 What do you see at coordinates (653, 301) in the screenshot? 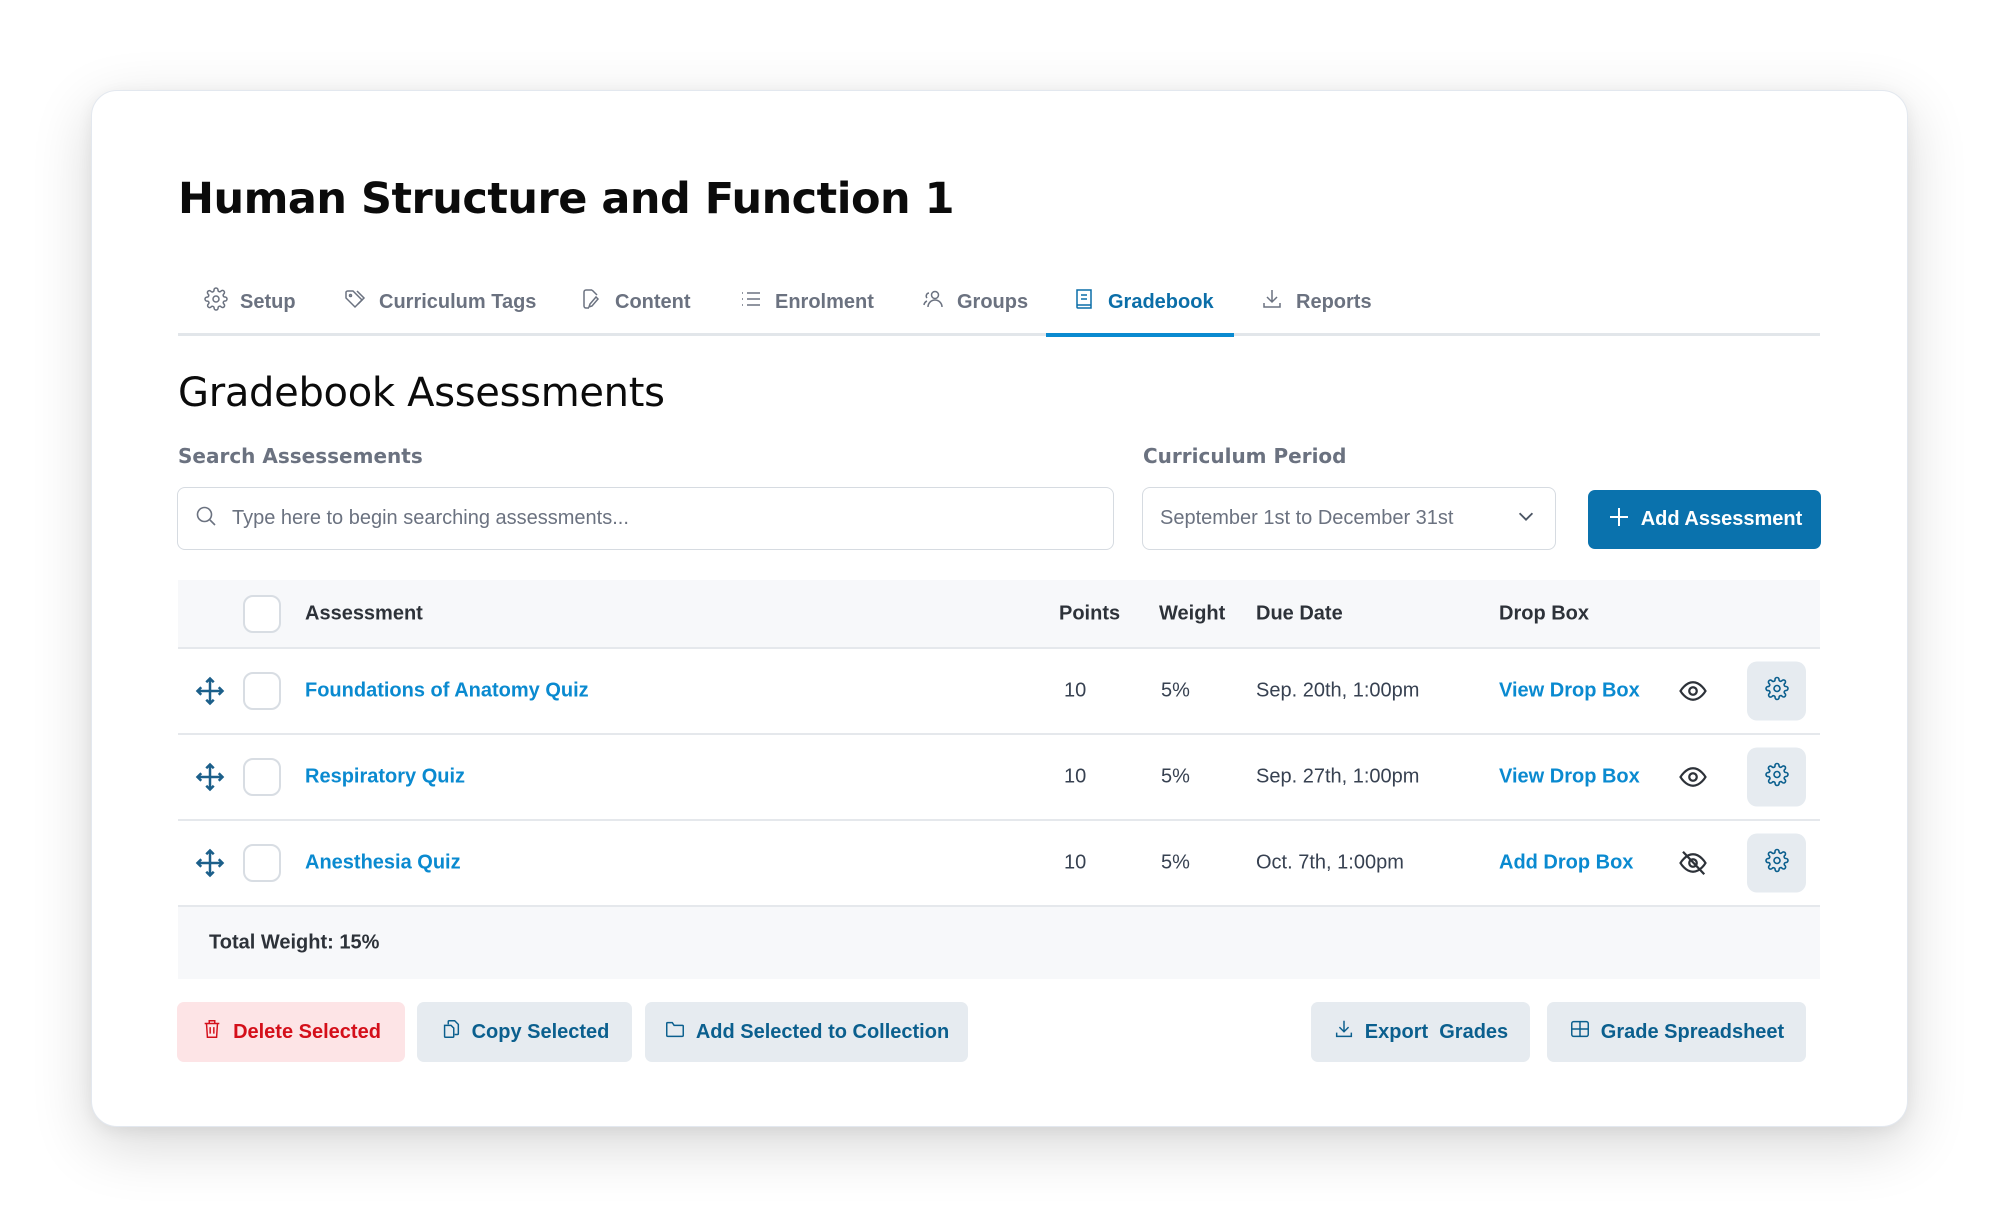
I see `tab-label: Content` at bounding box center [653, 301].